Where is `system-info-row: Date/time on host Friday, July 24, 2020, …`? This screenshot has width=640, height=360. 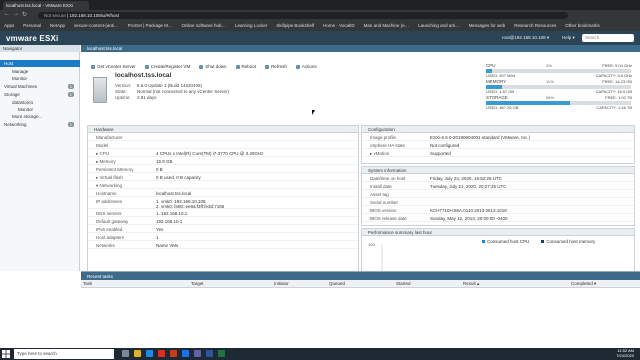 system-info-row: Date/time on host Friday, July 24, 2020, … is located at coordinates (498, 178).